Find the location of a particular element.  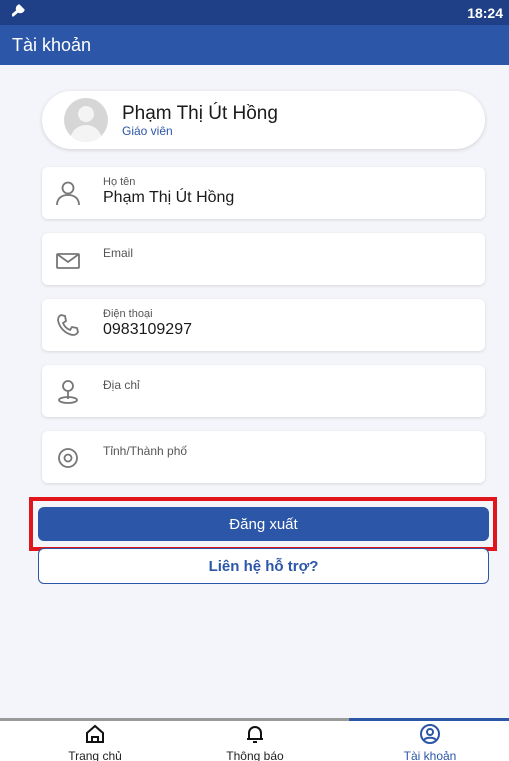

map-pin-icon is located at coordinates (68, 391).